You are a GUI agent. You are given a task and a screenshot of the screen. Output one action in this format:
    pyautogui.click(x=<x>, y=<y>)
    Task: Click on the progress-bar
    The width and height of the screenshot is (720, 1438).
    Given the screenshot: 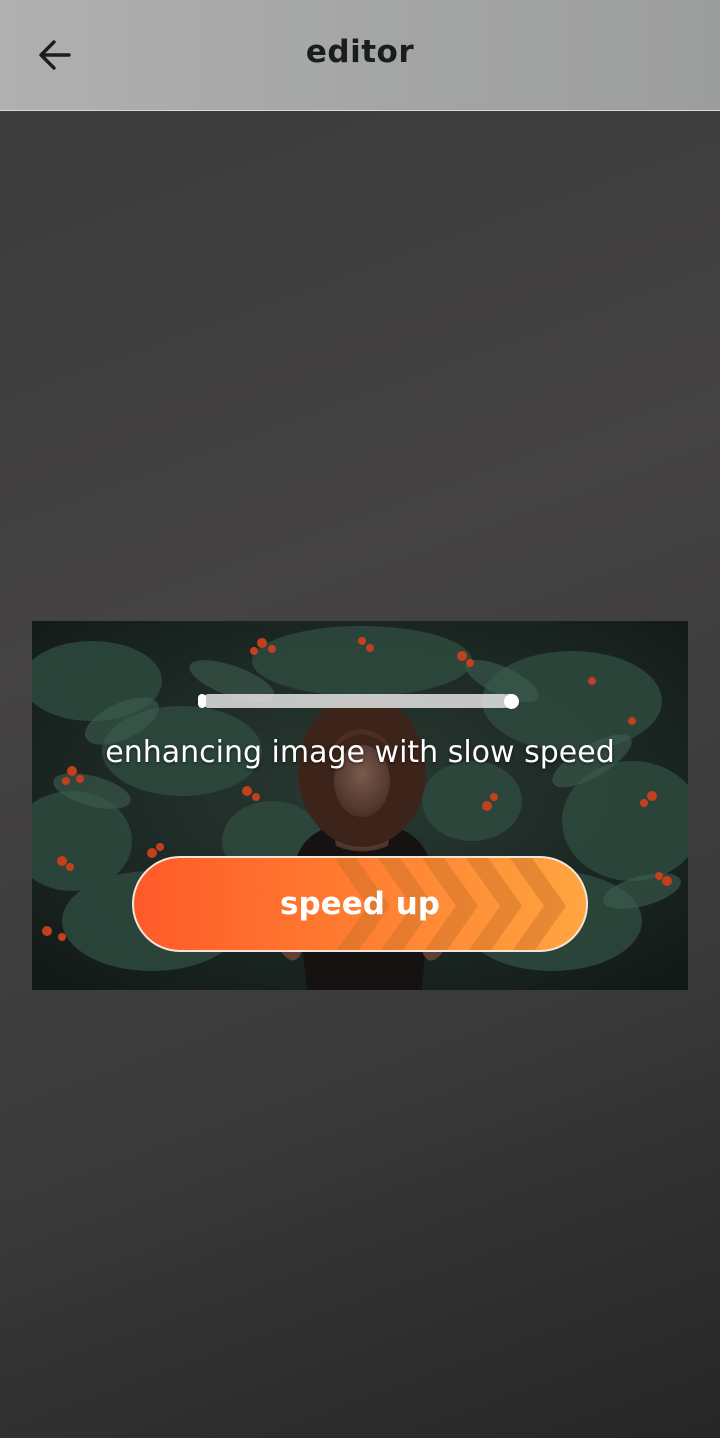 What is the action you would take?
    pyautogui.click(x=359, y=701)
    